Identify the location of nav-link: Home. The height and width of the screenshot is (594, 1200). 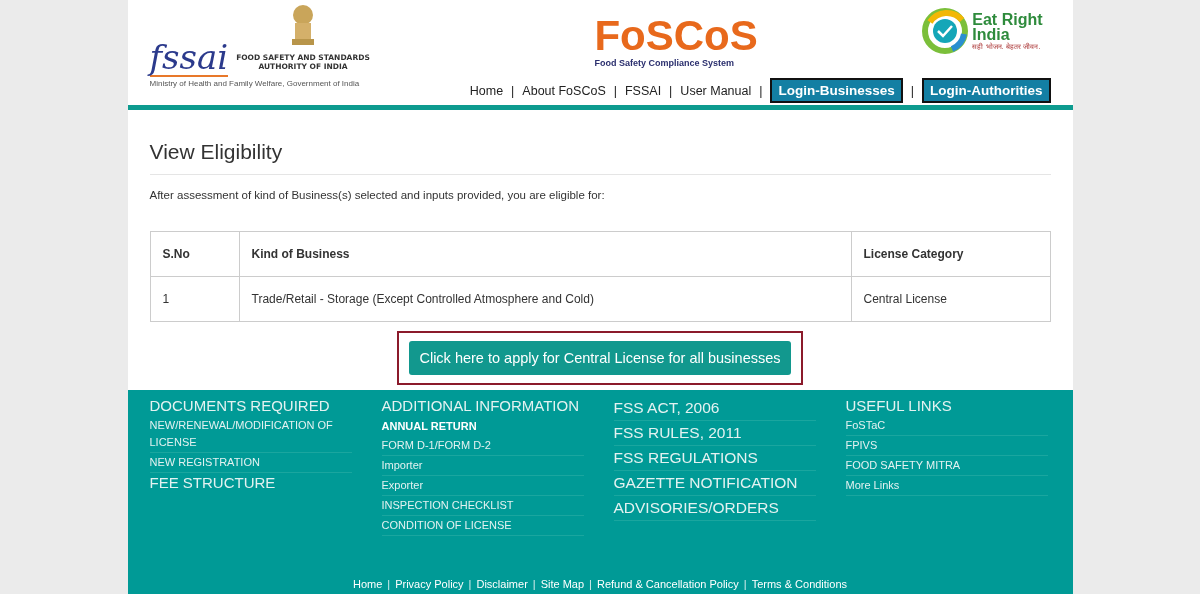
(486, 90).